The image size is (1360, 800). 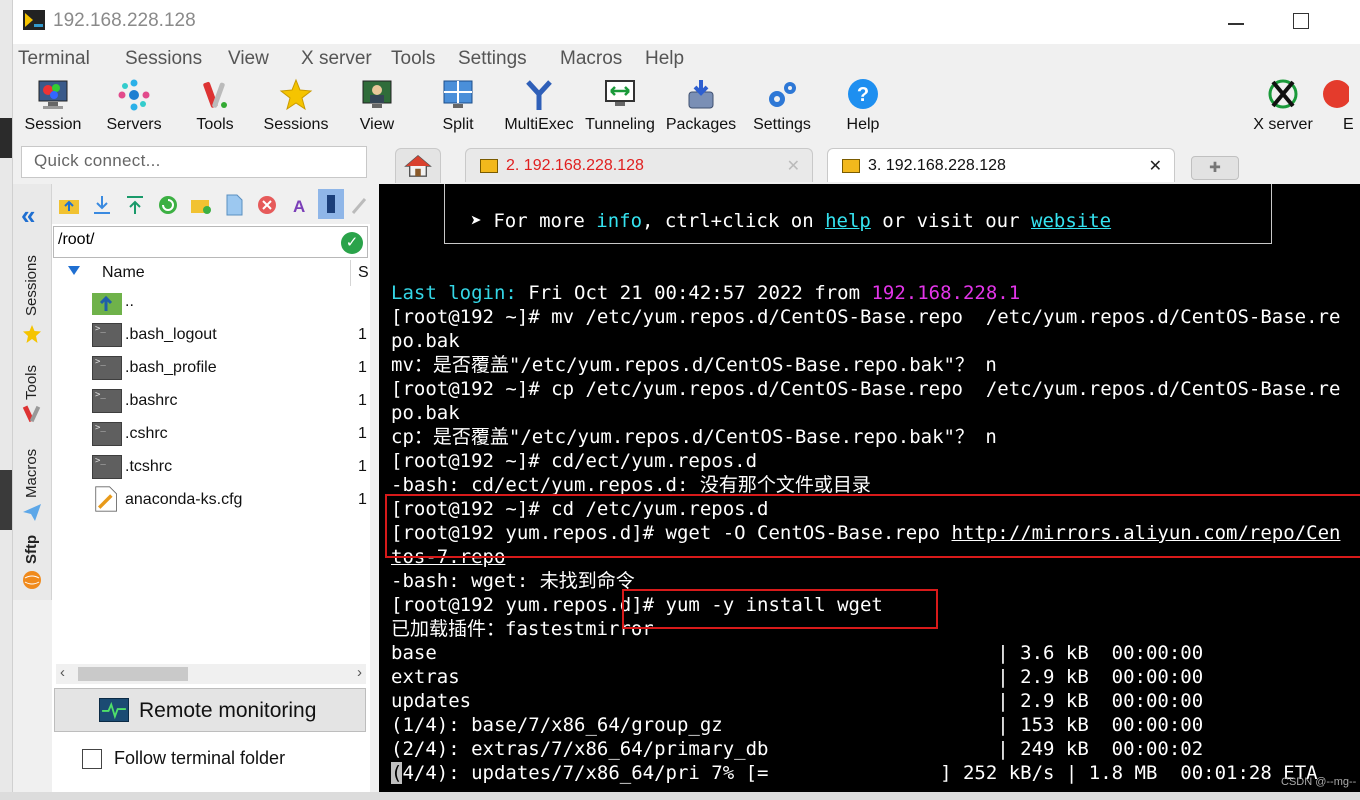 I want to click on remote-monitoring-button: Remote monitoring, so click(x=210, y=710).